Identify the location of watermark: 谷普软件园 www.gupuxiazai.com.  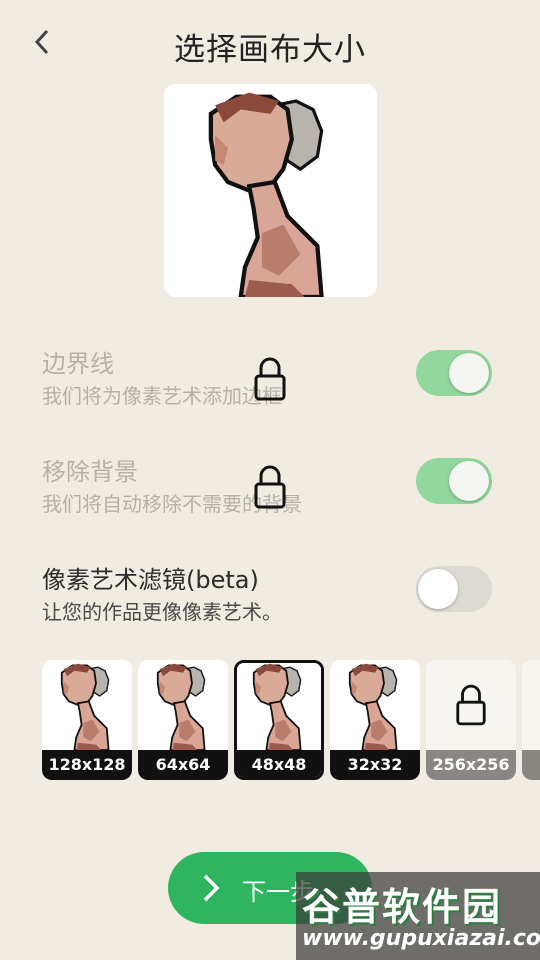
(418, 916).